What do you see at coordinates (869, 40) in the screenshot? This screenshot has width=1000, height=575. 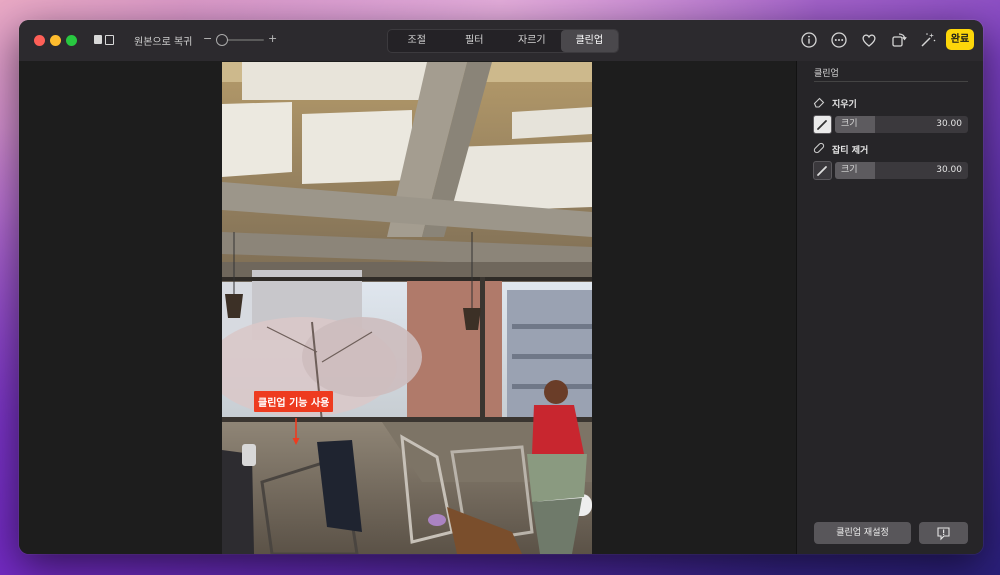 I see `heart-icon` at bounding box center [869, 40].